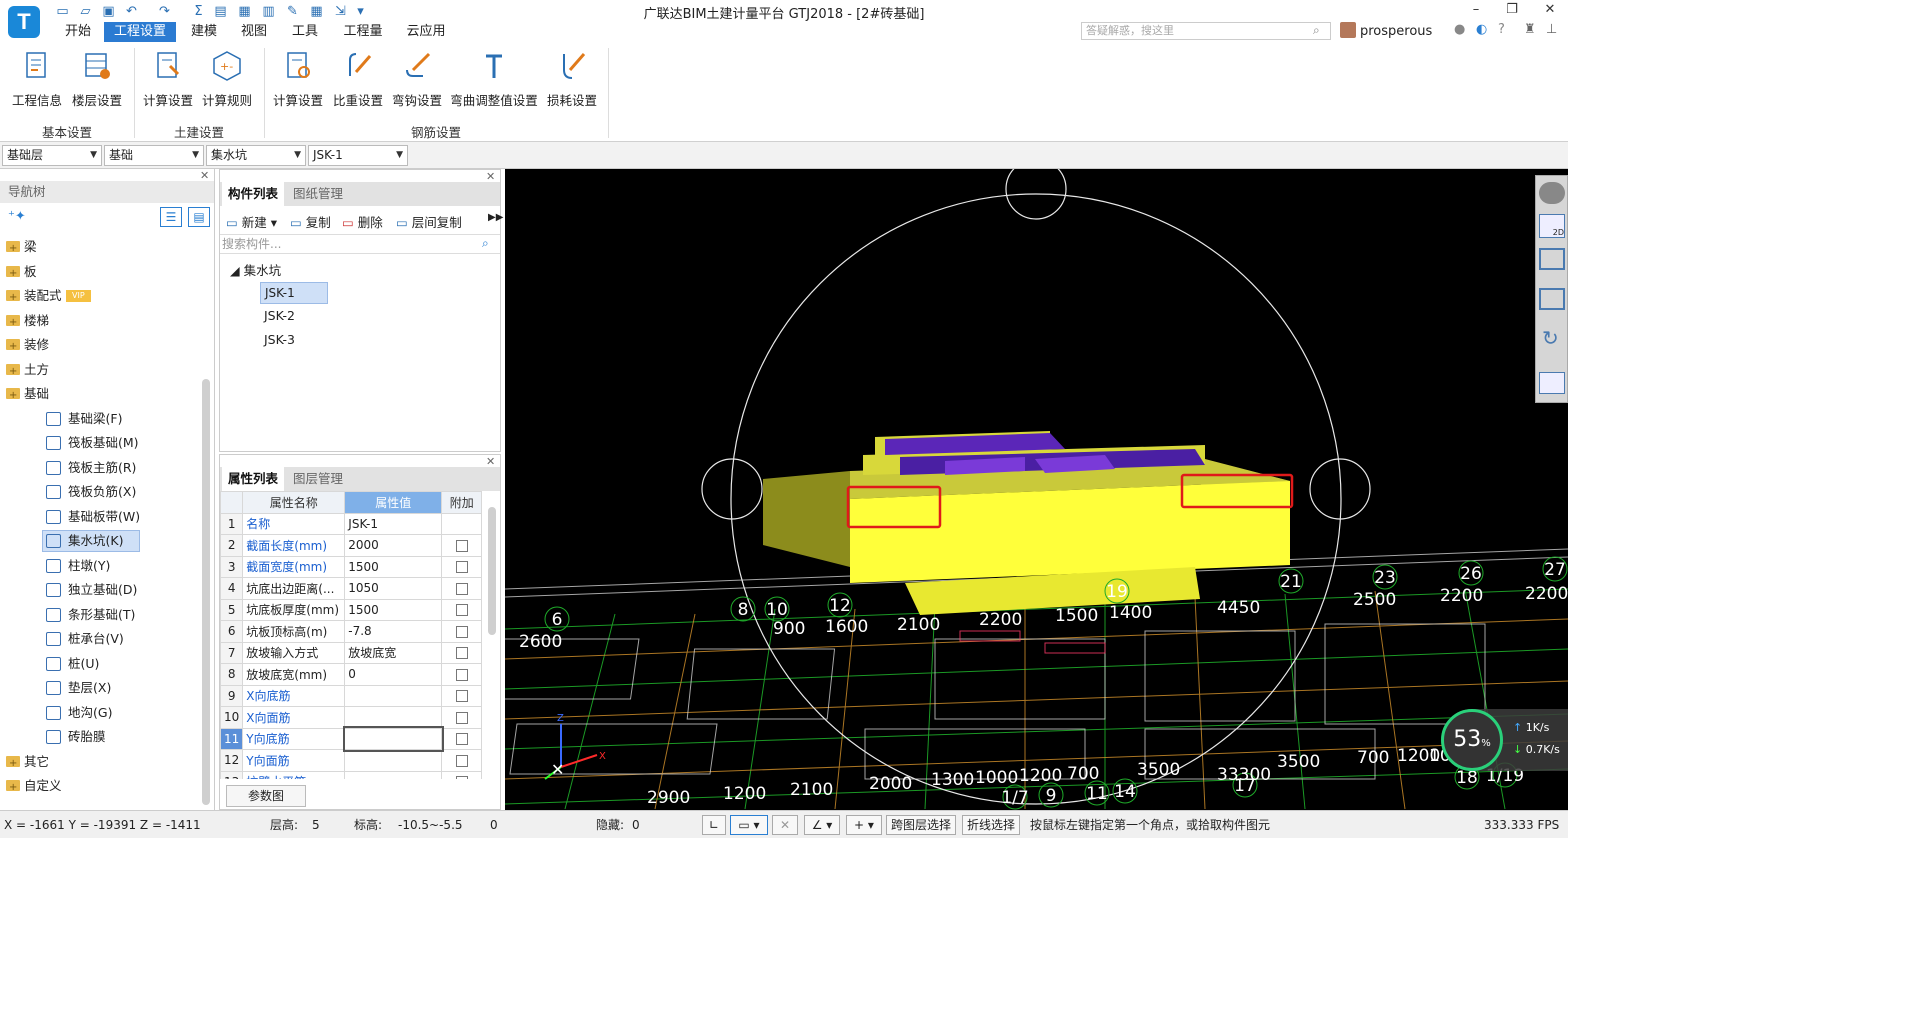 The image size is (1920, 1026). What do you see at coordinates (417, 83) in the screenshot?
I see `hook-settings-button: 弯钩设置` at bounding box center [417, 83].